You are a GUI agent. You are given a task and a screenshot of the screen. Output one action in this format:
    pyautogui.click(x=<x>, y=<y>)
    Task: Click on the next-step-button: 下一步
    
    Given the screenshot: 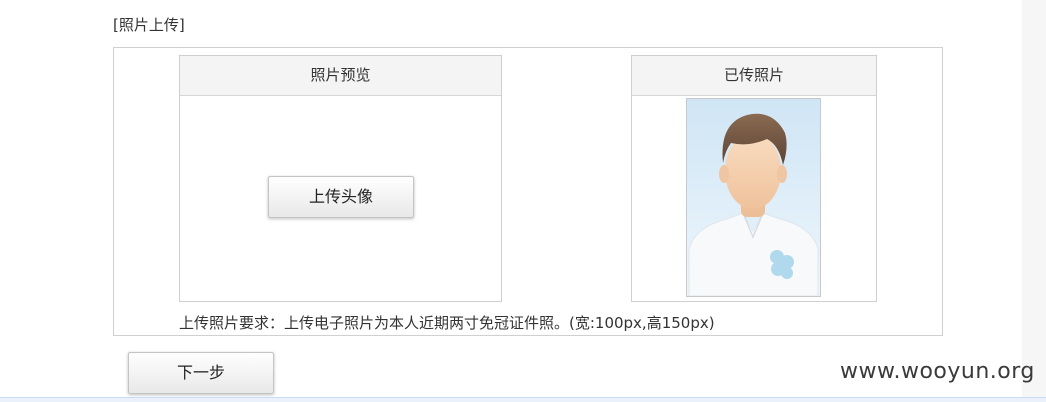 What is the action you would take?
    pyautogui.click(x=201, y=373)
    